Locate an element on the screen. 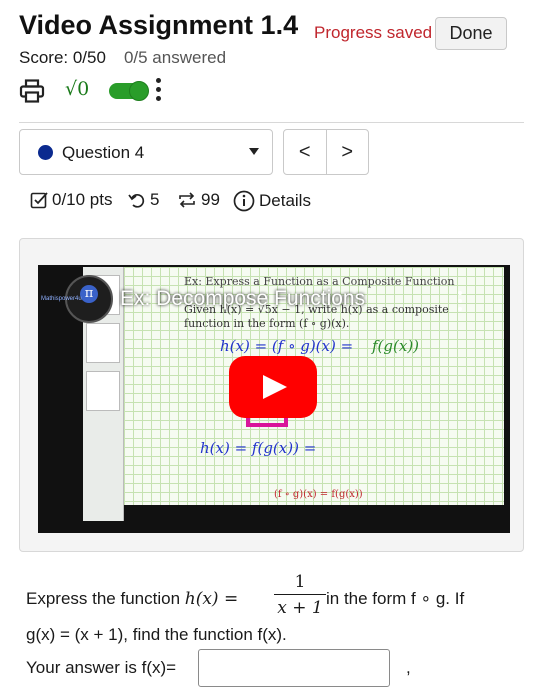  print-icon is located at coordinates (32, 91).